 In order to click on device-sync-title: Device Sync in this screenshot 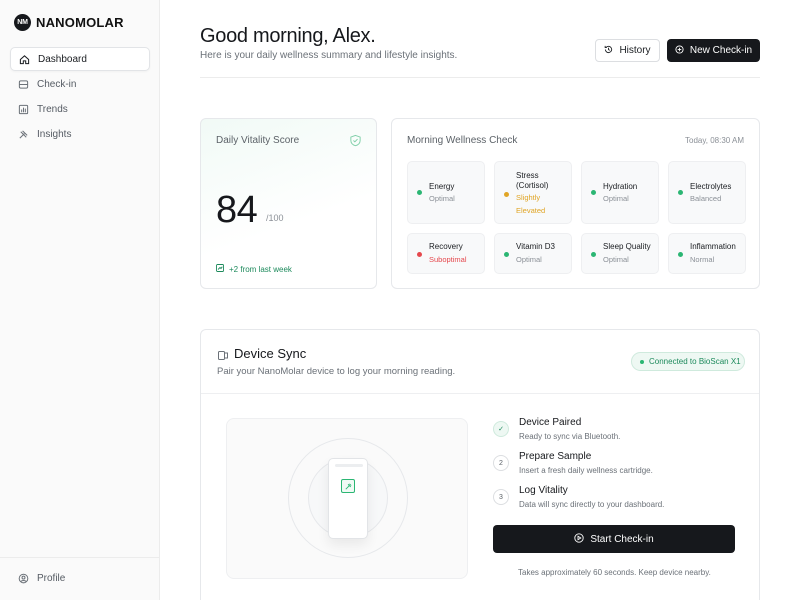, I will do `click(270, 353)`.